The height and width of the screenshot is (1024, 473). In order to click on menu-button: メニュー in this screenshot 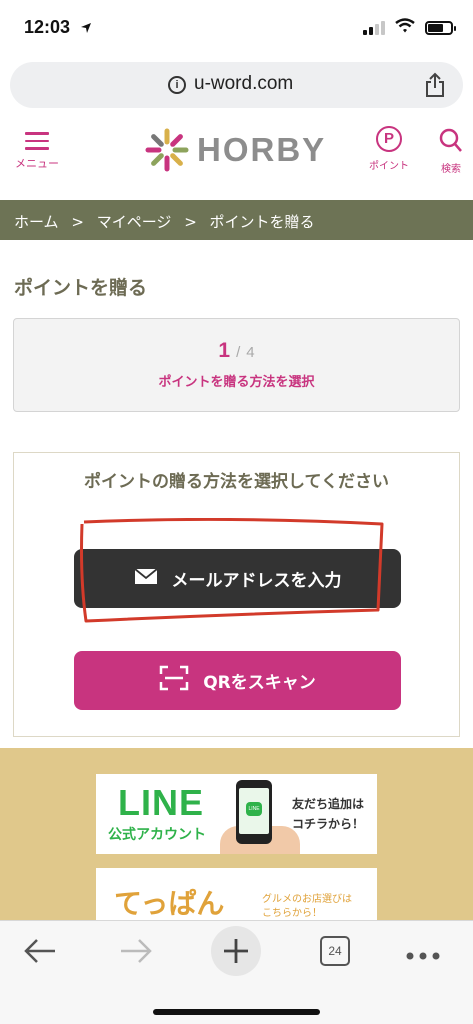, I will do `click(37, 151)`.